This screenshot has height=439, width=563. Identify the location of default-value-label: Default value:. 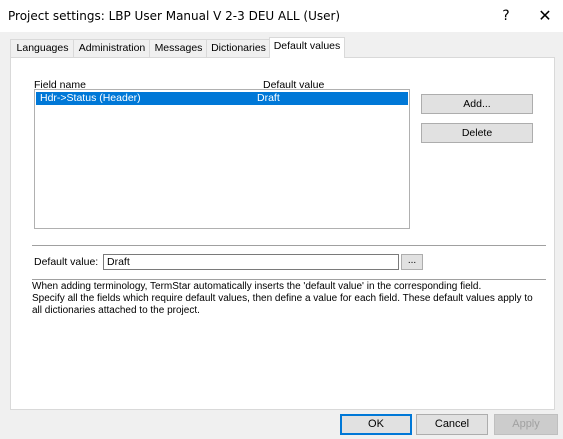
(66, 262).